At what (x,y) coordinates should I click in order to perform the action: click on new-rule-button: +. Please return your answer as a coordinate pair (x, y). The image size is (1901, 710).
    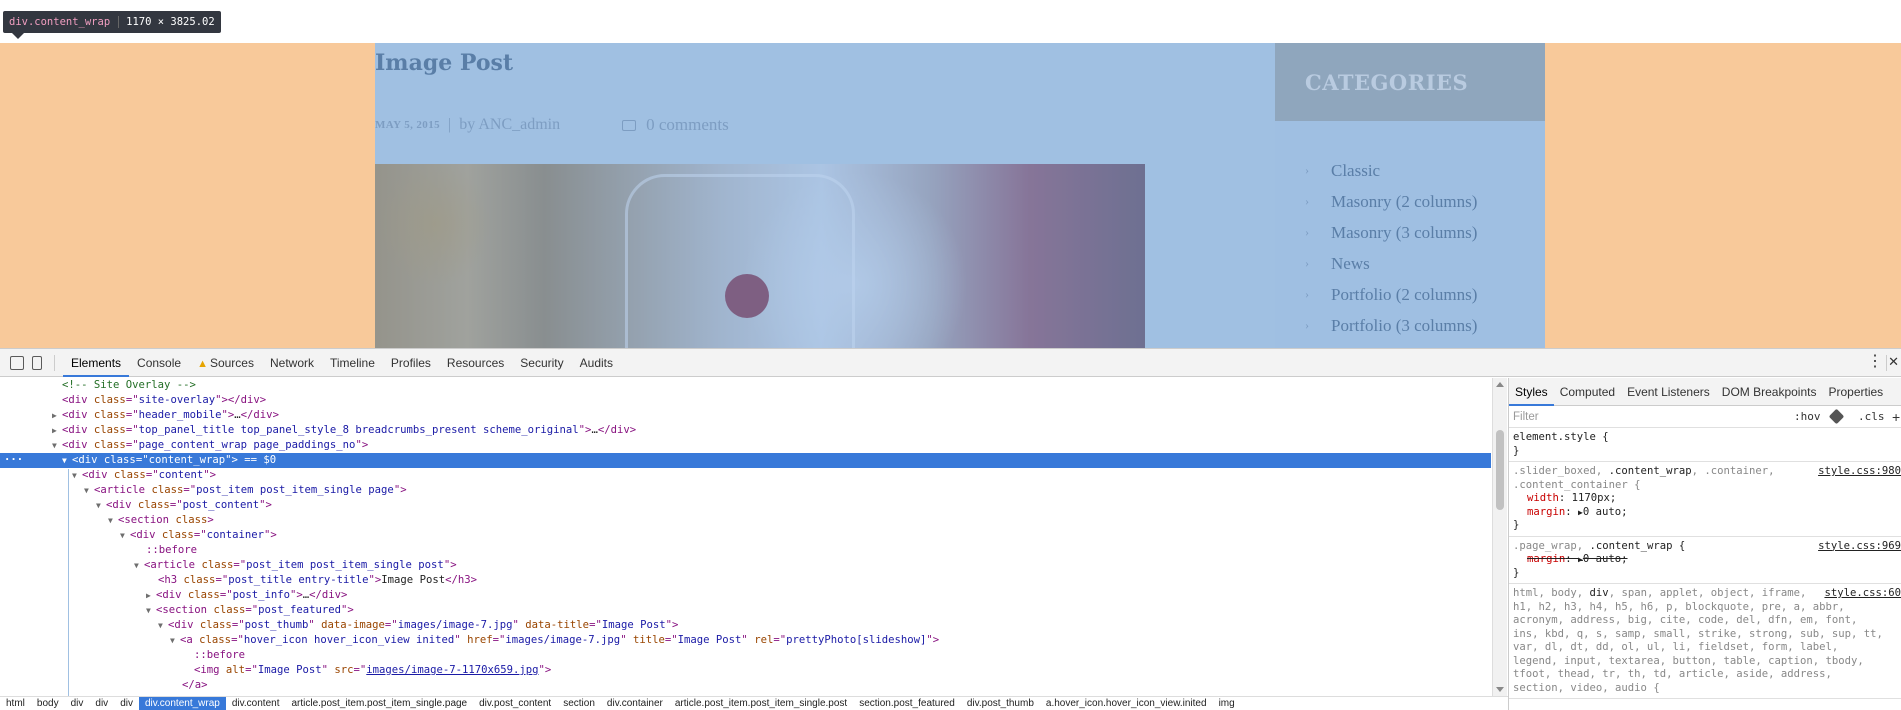
    Looking at the image, I should click on (1896, 417).